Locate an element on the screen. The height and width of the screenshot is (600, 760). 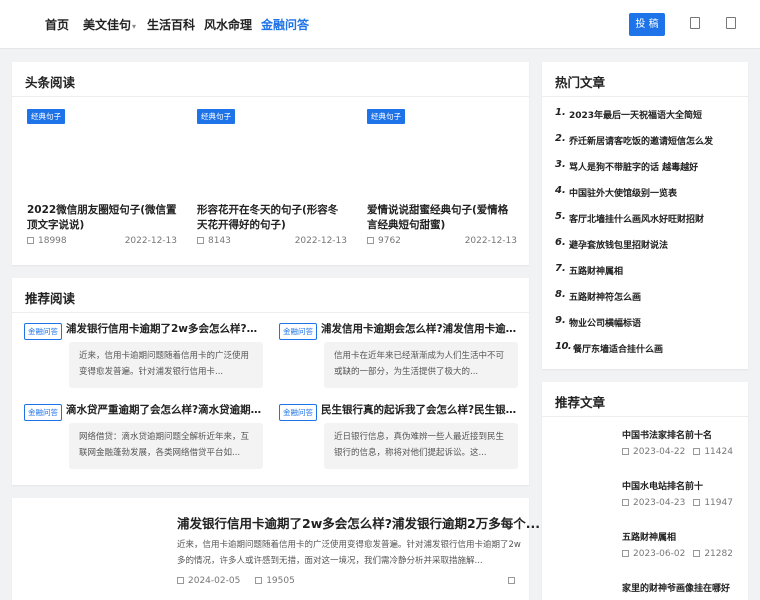
view-count-value: 18998 is located at coordinates (52, 241).